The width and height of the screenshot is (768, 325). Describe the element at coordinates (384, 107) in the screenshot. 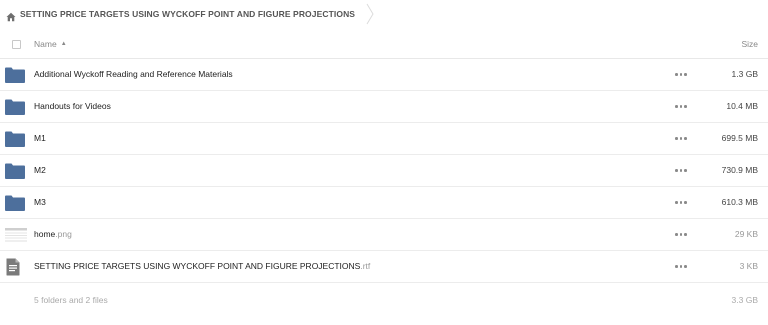

I see `folder-row: Handouts for Videos 10.4 MB` at that location.